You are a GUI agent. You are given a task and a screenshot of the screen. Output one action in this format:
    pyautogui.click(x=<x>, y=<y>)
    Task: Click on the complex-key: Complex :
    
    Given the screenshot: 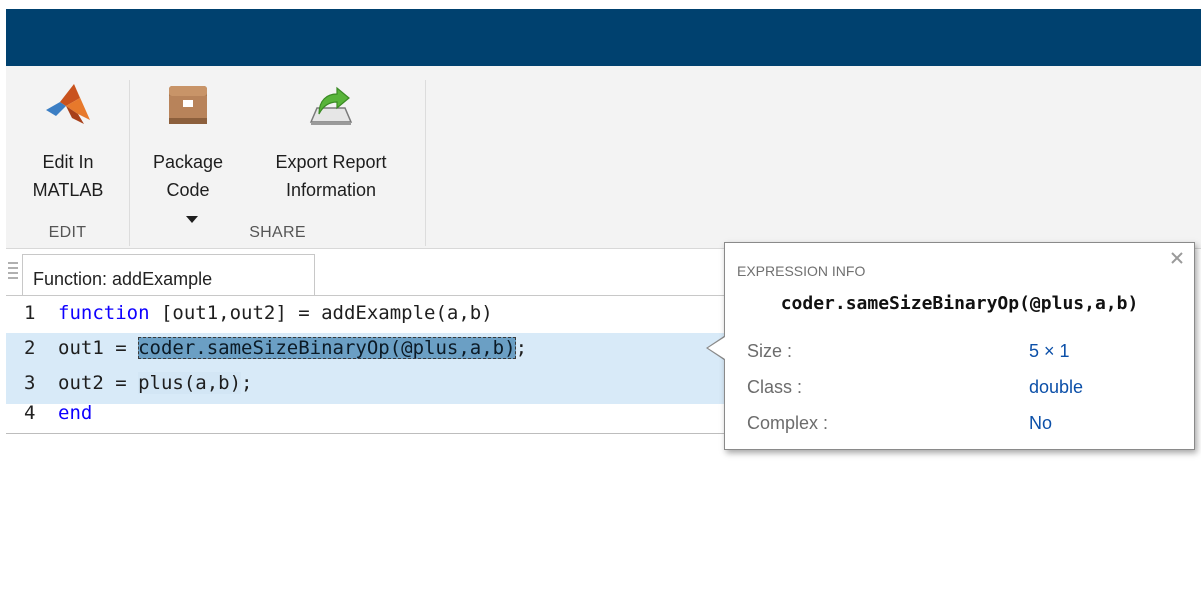 What is the action you would take?
    pyautogui.click(x=788, y=423)
    